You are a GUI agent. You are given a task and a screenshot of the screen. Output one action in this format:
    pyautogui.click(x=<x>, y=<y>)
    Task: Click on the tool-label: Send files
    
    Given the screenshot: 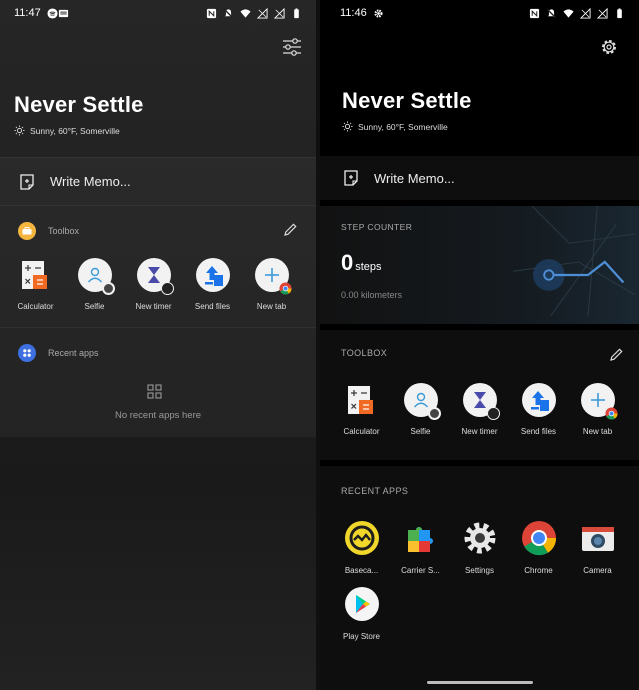 What is the action you would take?
    pyautogui.click(x=212, y=306)
    